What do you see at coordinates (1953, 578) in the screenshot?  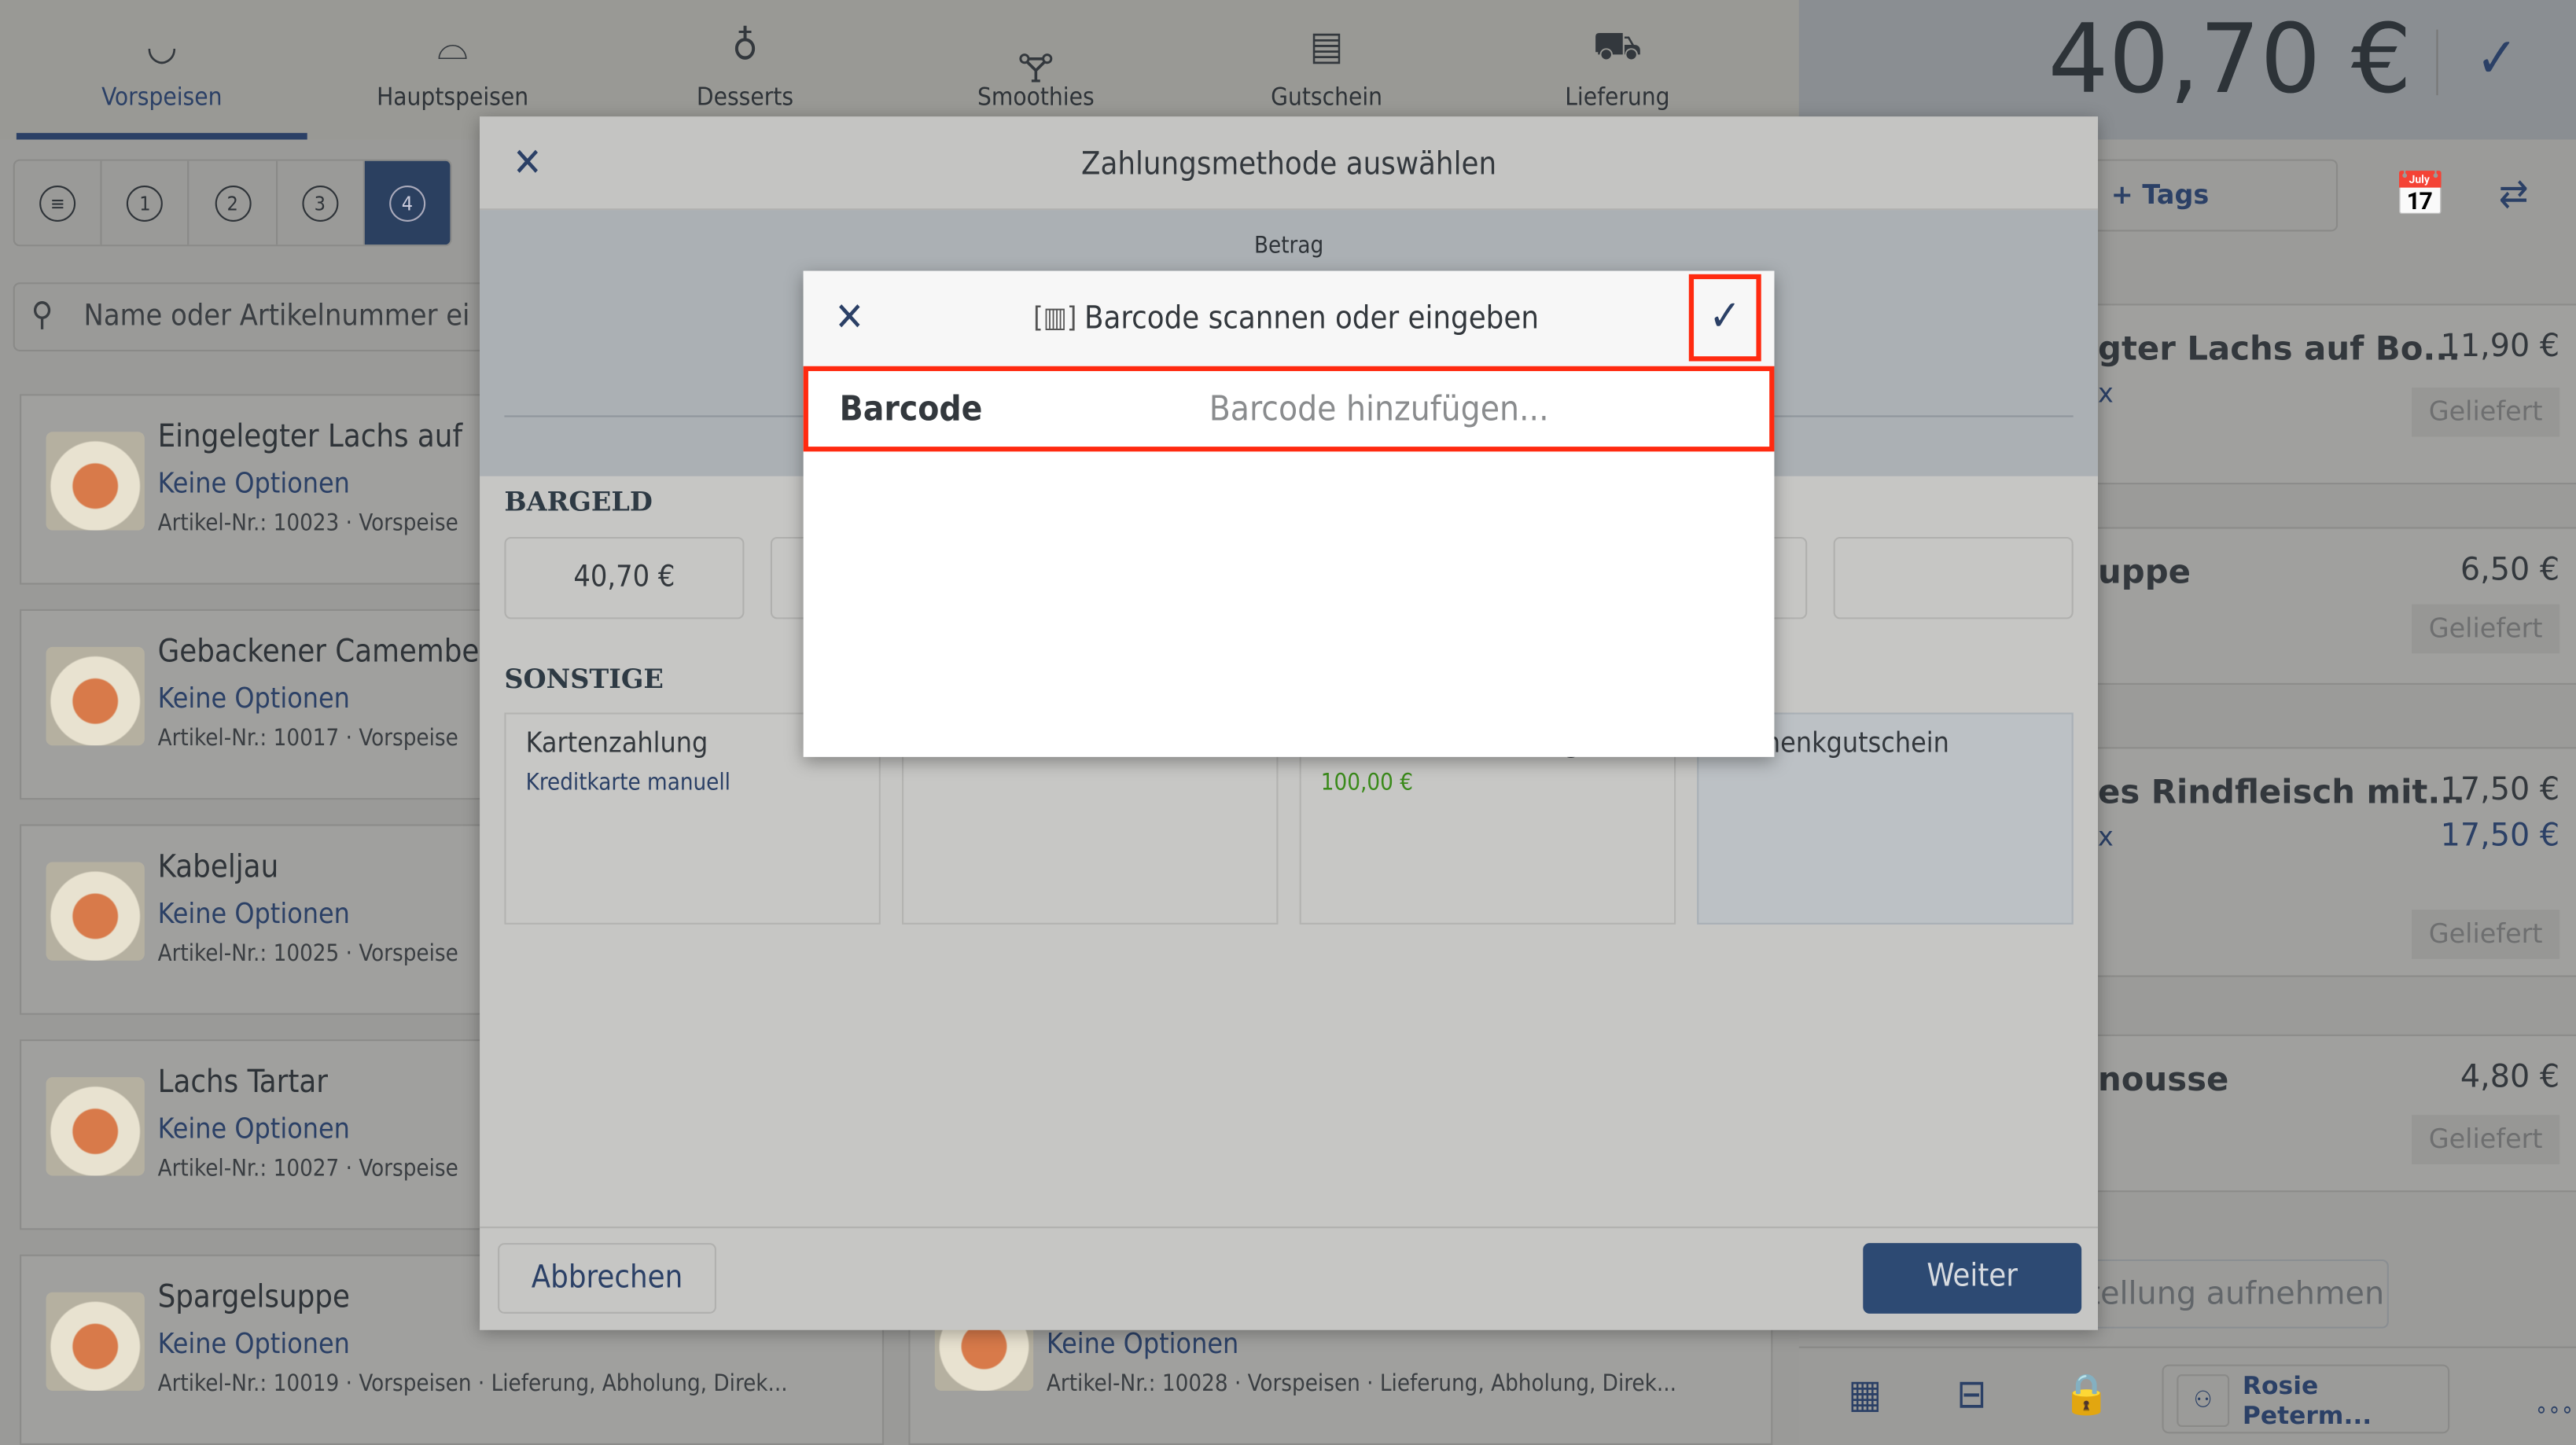 I see `cash-custom-button` at bounding box center [1953, 578].